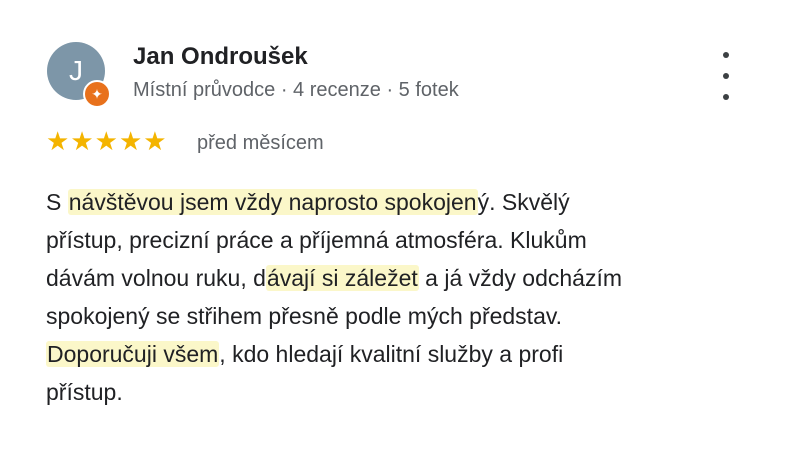 This screenshot has width=800, height=450. Describe the element at coordinates (133, 354) in the screenshot. I see `highlight: Doporučuji všem` at that location.